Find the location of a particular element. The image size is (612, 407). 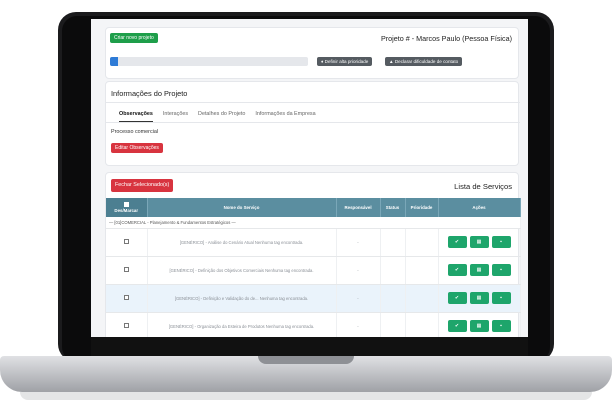

contact-difficulty-button: ▲ Declarar dificuldade de contato is located at coordinates (424, 61).